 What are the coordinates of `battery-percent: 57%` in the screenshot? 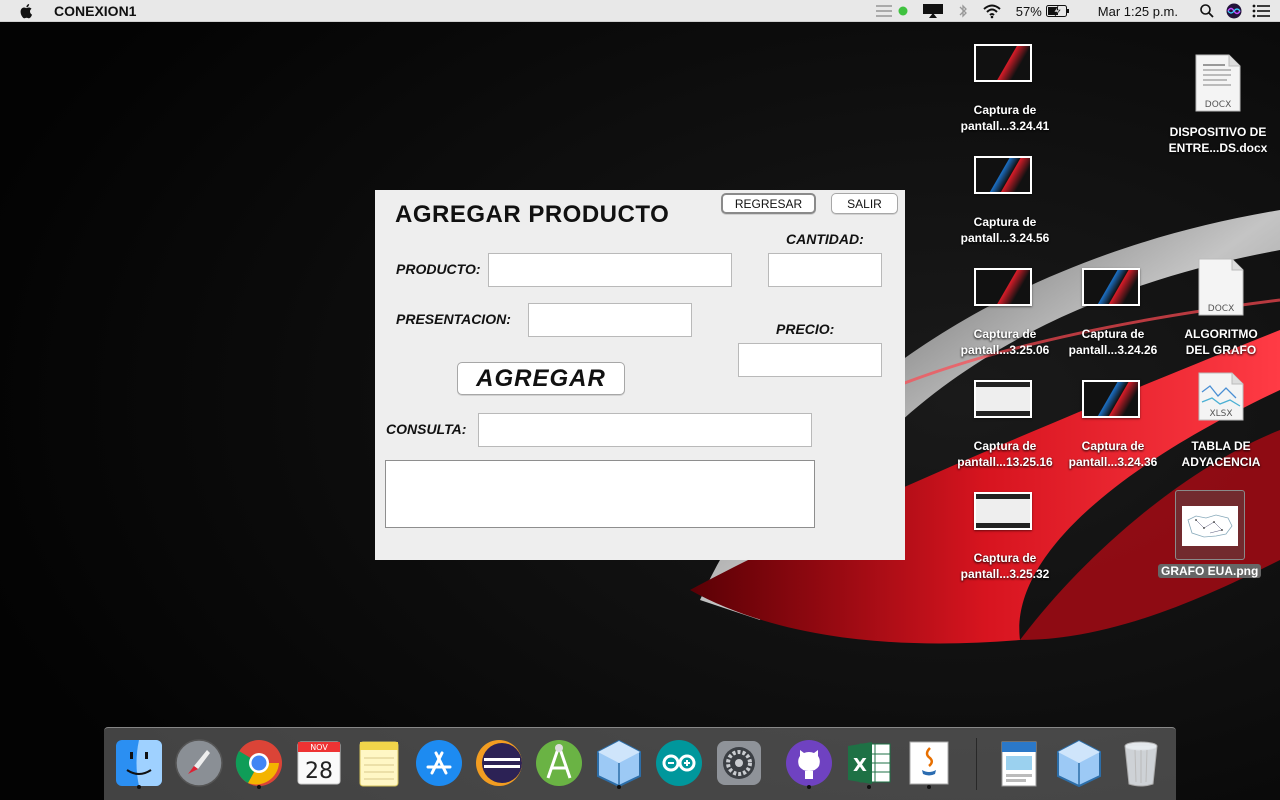 It's located at (1029, 11).